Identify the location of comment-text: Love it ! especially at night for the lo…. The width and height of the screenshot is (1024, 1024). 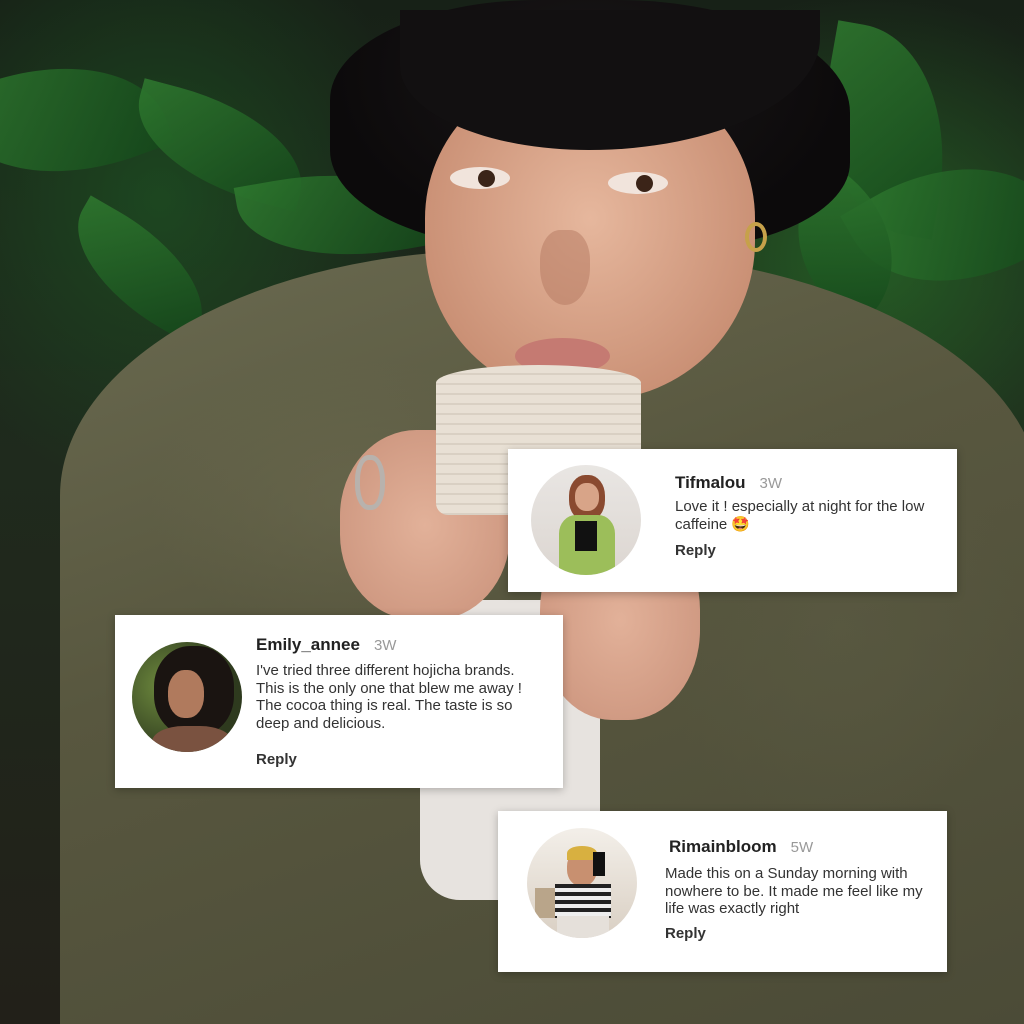
(800, 515).